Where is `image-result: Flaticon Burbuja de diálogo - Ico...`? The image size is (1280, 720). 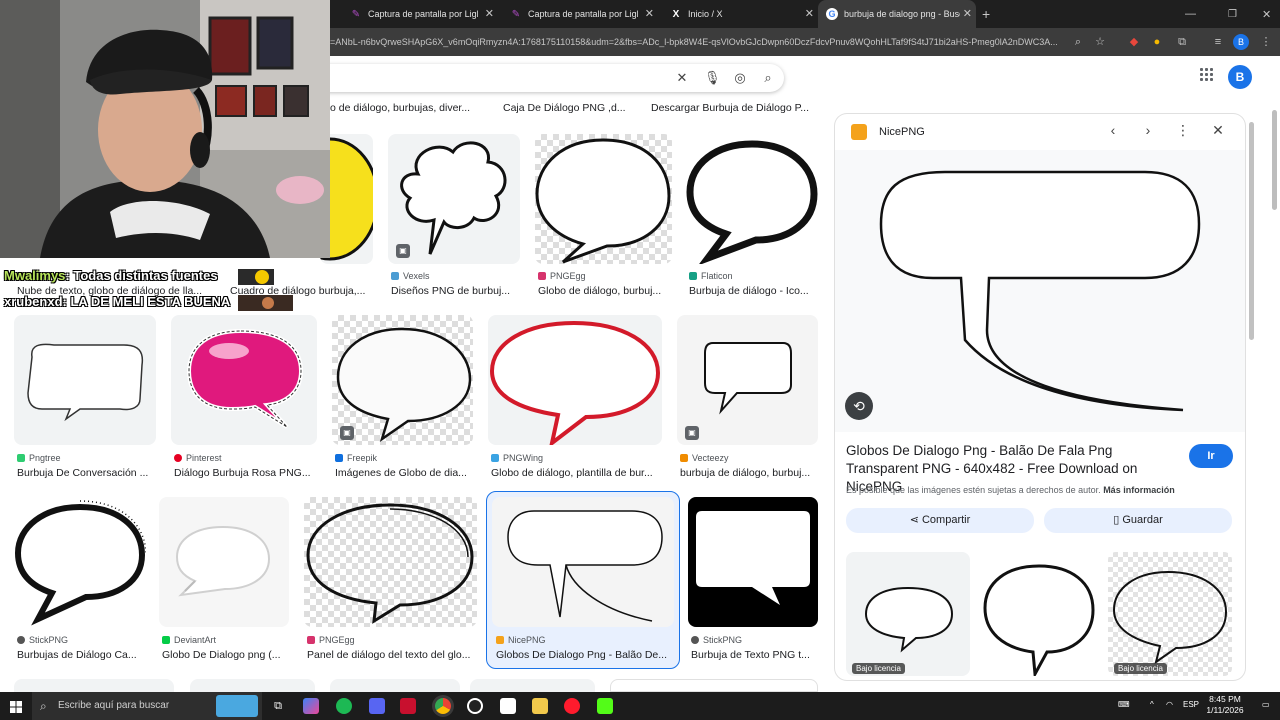
image-result: Flaticon Burbuja de diálogo - Ico... is located at coordinates (752, 216).